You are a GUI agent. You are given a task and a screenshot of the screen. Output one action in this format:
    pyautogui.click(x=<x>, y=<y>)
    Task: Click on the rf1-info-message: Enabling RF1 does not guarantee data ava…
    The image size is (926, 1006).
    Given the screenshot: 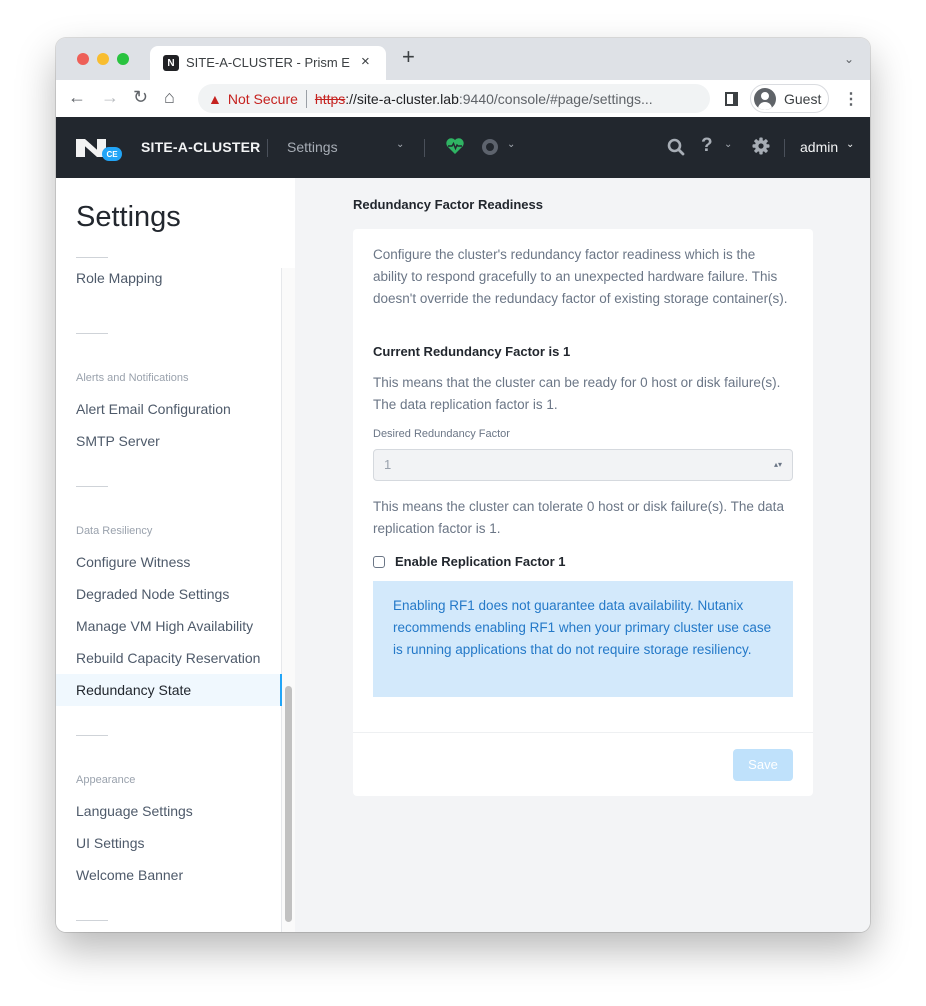 What is the action you would take?
    pyautogui.click(x=583, y=639)
    